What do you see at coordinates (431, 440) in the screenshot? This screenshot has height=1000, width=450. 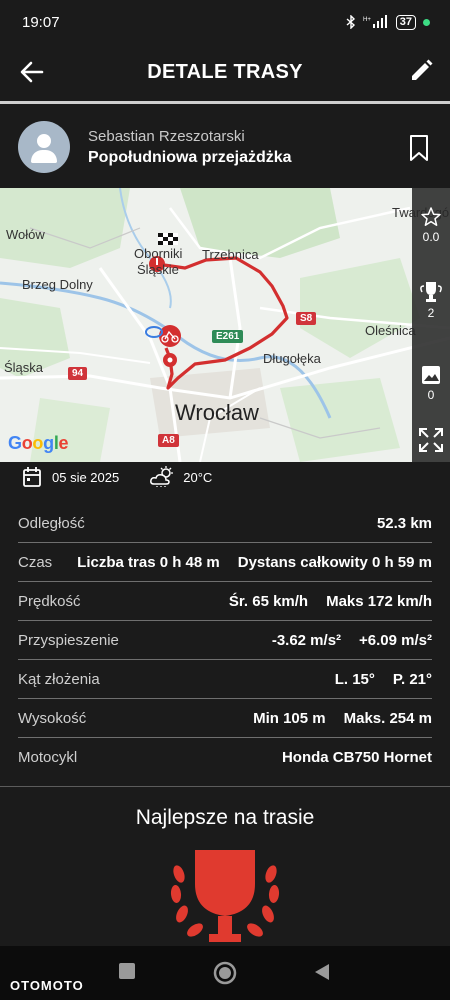 I see `fullscreen-icon` at bounding box center [431, 440].